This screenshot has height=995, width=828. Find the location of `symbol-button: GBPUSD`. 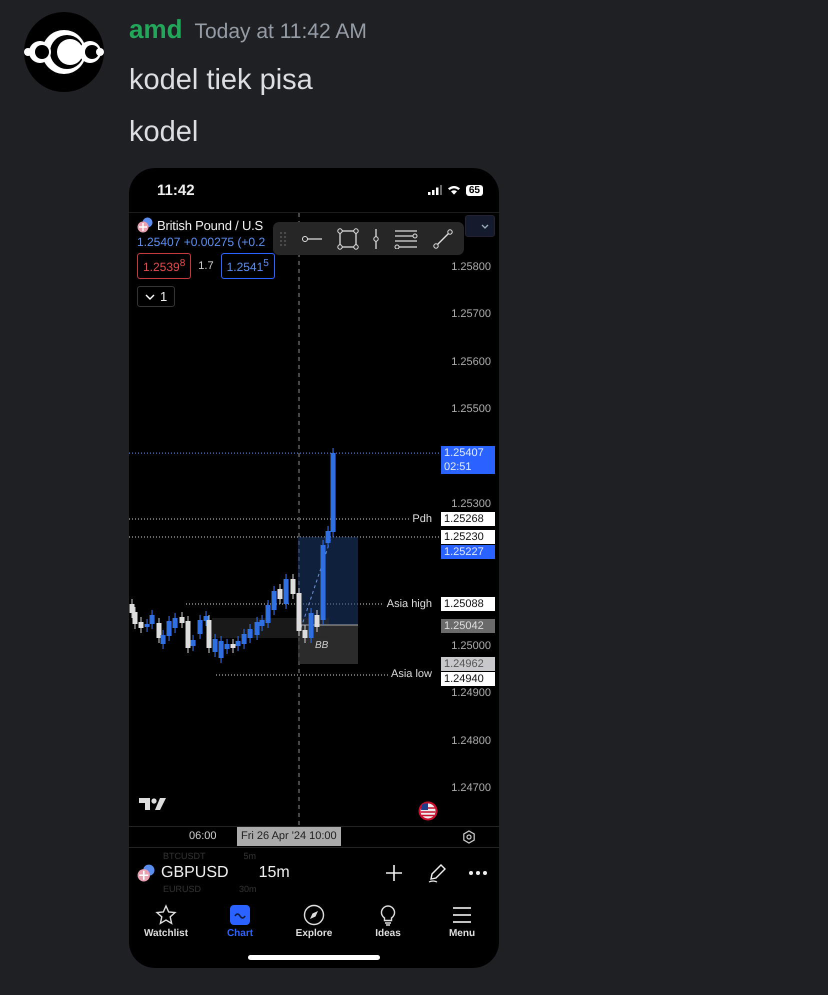

symbol-button: GBPUSD is located at coordinates (195, 873).